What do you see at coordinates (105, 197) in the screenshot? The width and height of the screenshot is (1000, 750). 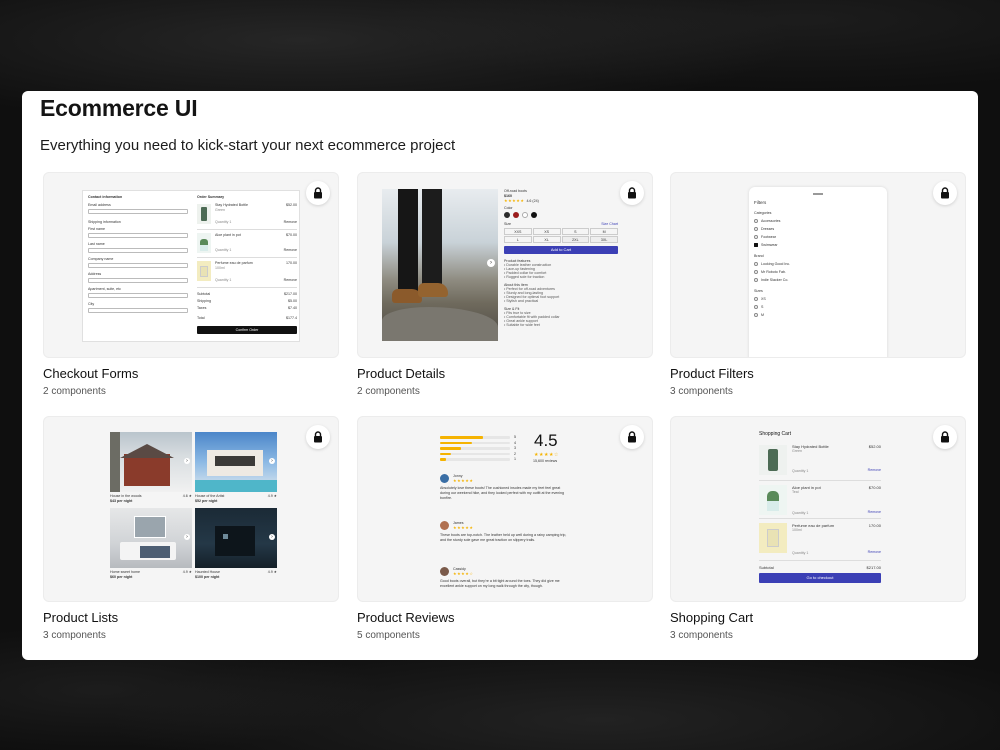 I see `contact-heading: Contact information` at bounding box center [105, 197].